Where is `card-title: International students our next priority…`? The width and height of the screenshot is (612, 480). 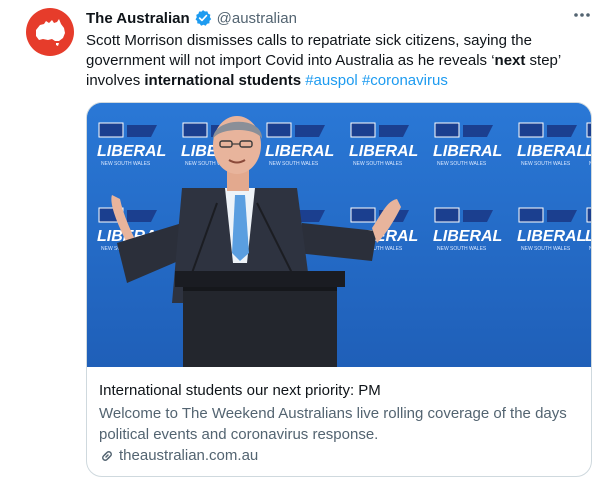 card-title: International students our next priority… is located at coordinates (240, 391).